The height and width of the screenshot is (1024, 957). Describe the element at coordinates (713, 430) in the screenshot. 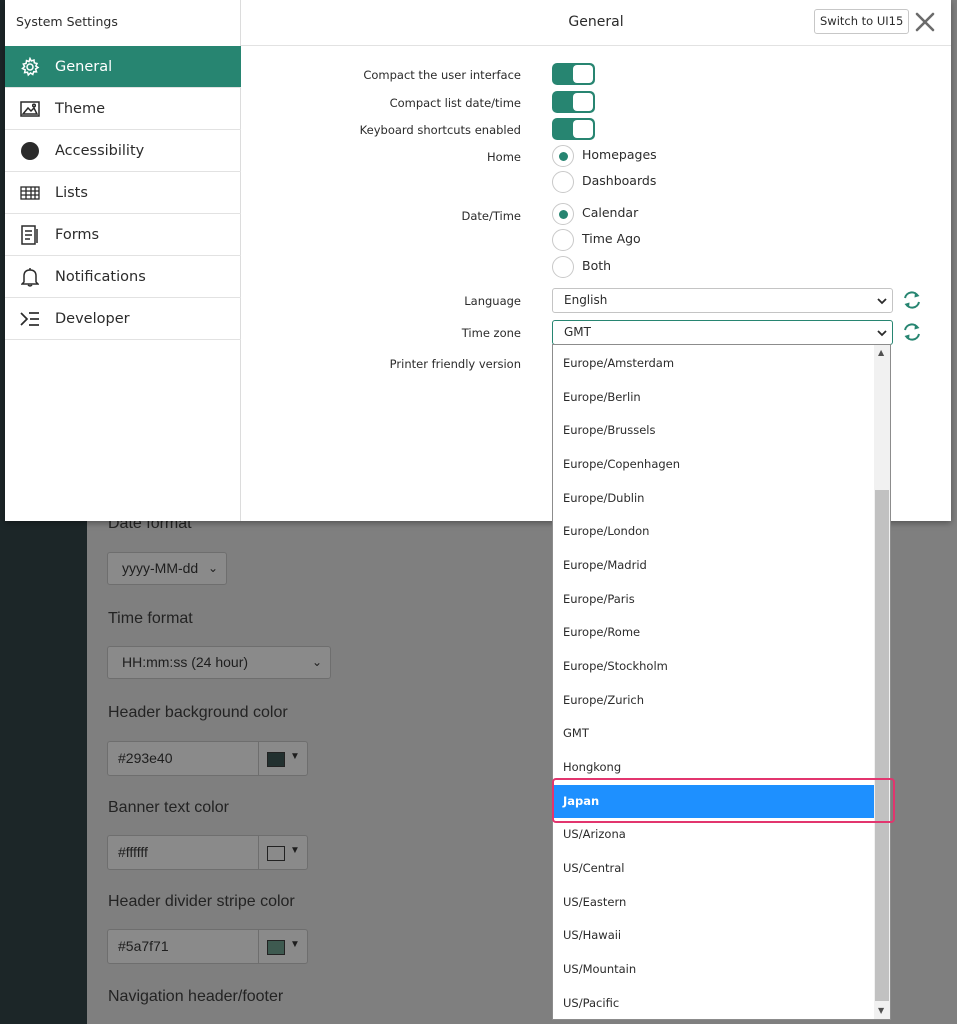

I see `option-europe-brussels: Europe/Brussels` at that location.